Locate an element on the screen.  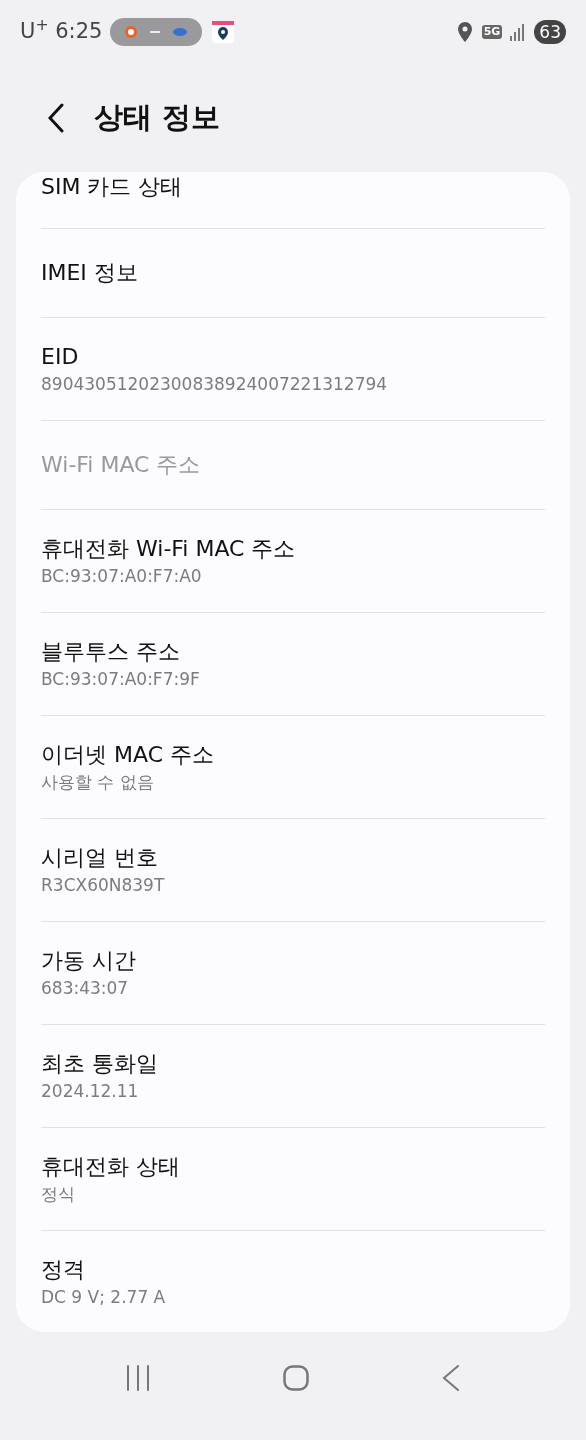
item-title: 블루투스 주소 is located at coordinates (293, 652).